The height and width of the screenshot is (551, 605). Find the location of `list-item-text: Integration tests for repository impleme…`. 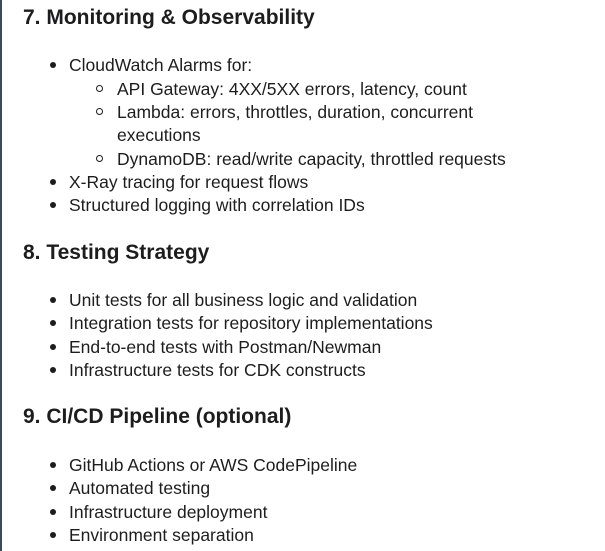

list-item-text: Integration tests for repository impleme… is located at coordinates (251, 323).